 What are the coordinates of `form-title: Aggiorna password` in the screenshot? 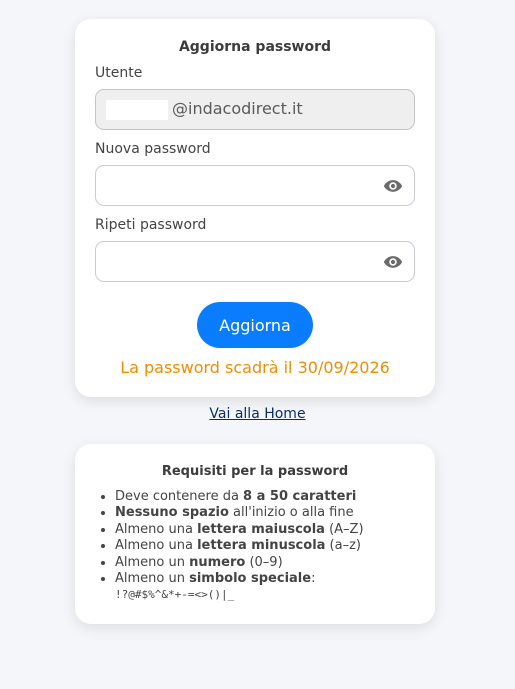 It's located at (255, 47).